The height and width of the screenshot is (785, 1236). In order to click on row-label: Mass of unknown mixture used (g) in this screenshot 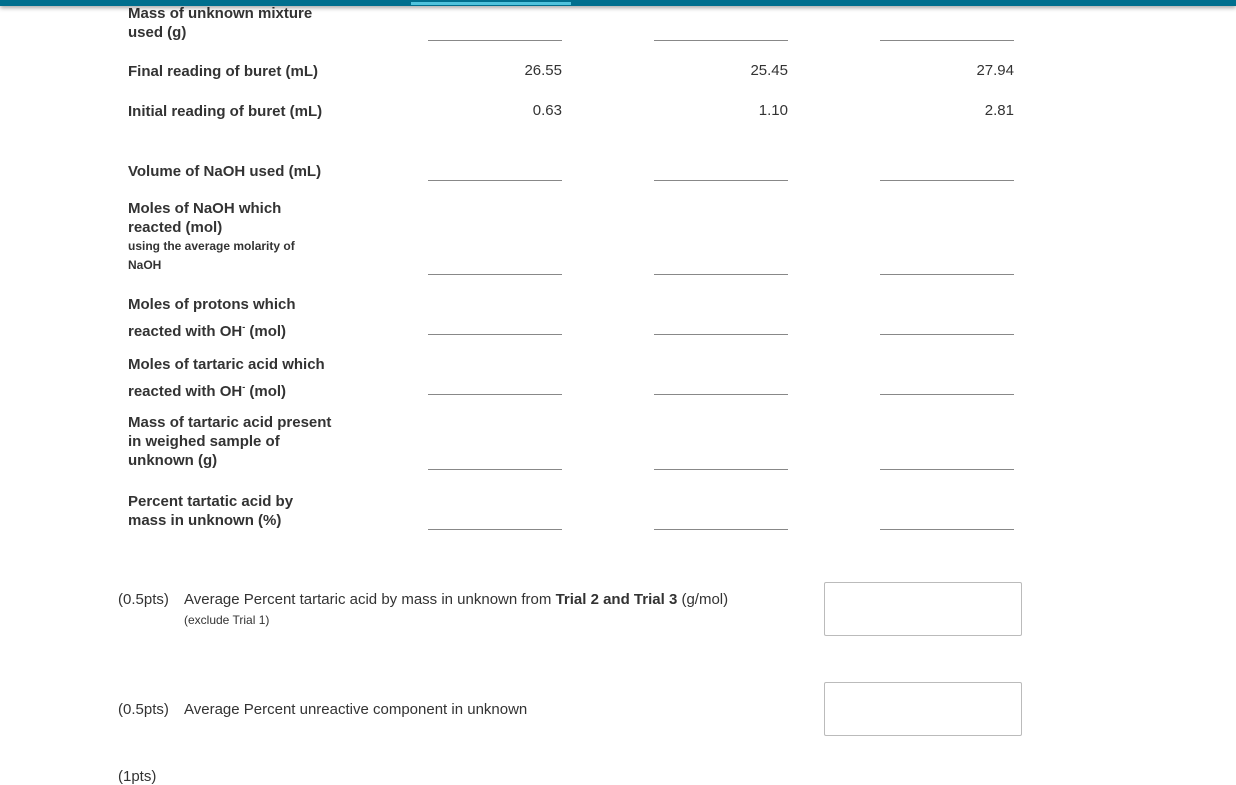, I will do `click(220, 23)`.